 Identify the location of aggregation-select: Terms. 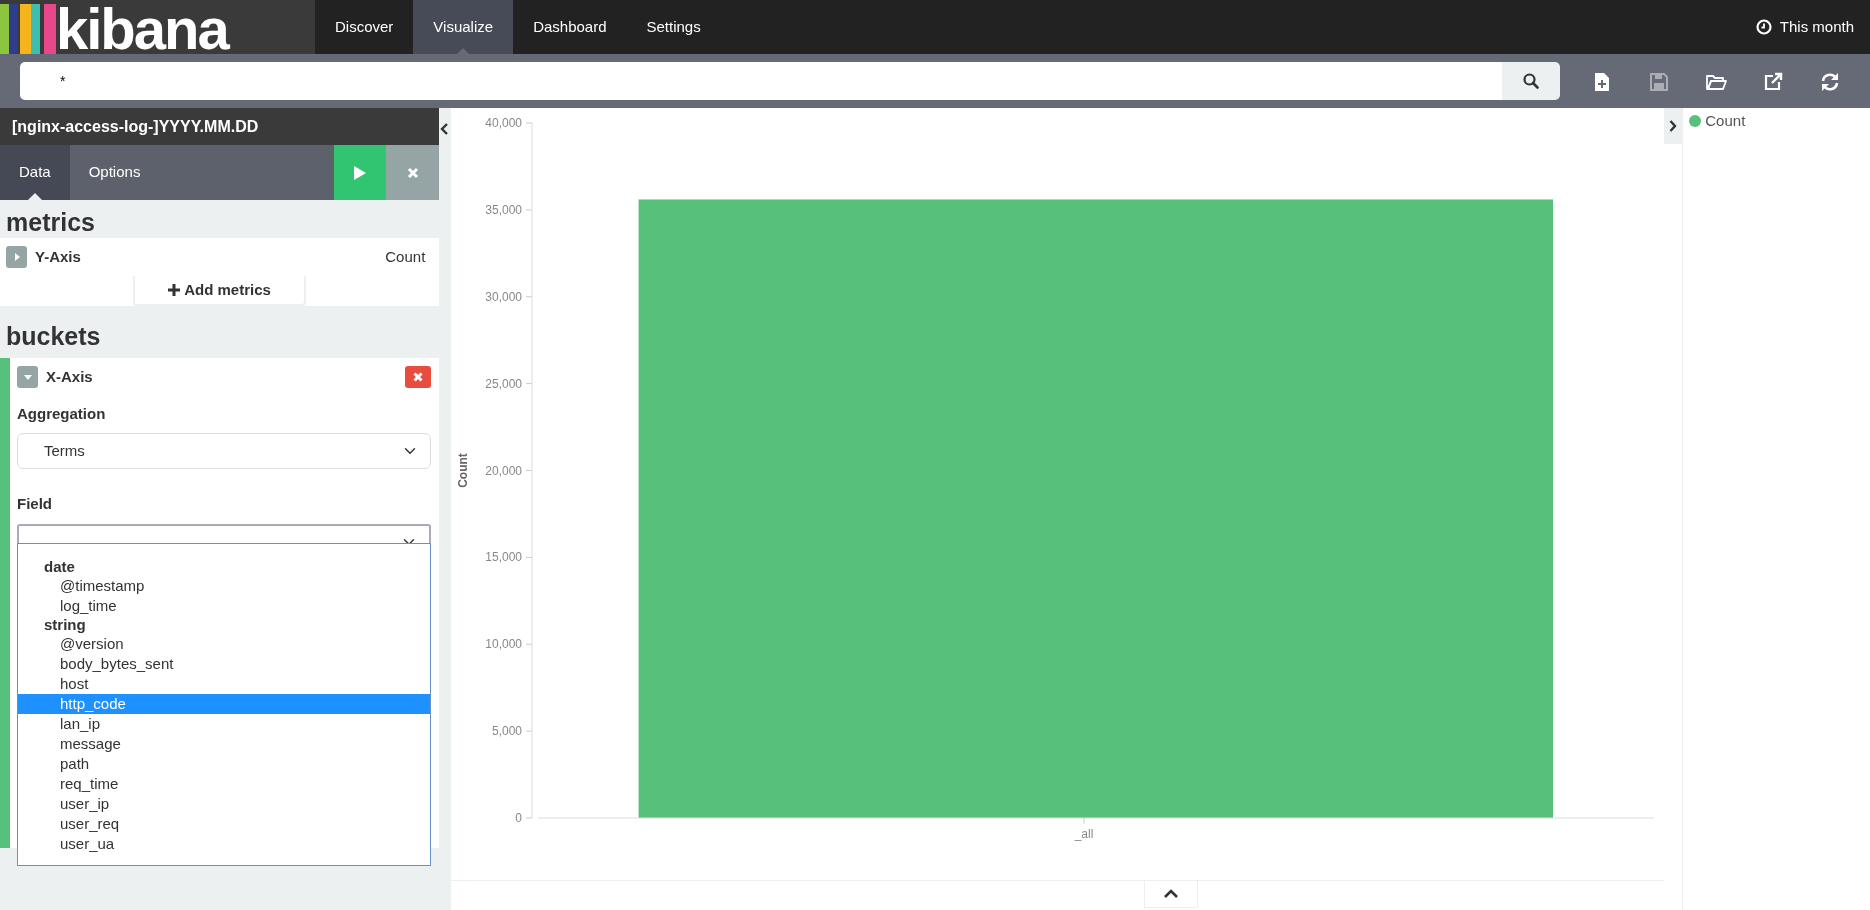
(224, 451).